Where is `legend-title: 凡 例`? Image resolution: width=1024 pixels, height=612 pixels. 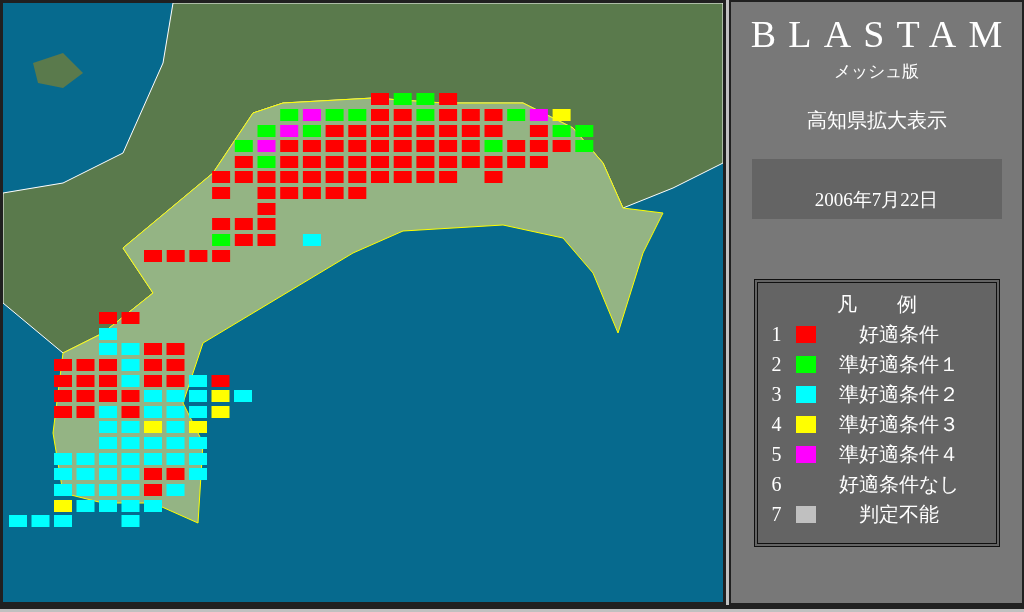 legend-title: 凡 例 is located at coordinates (876, 304).